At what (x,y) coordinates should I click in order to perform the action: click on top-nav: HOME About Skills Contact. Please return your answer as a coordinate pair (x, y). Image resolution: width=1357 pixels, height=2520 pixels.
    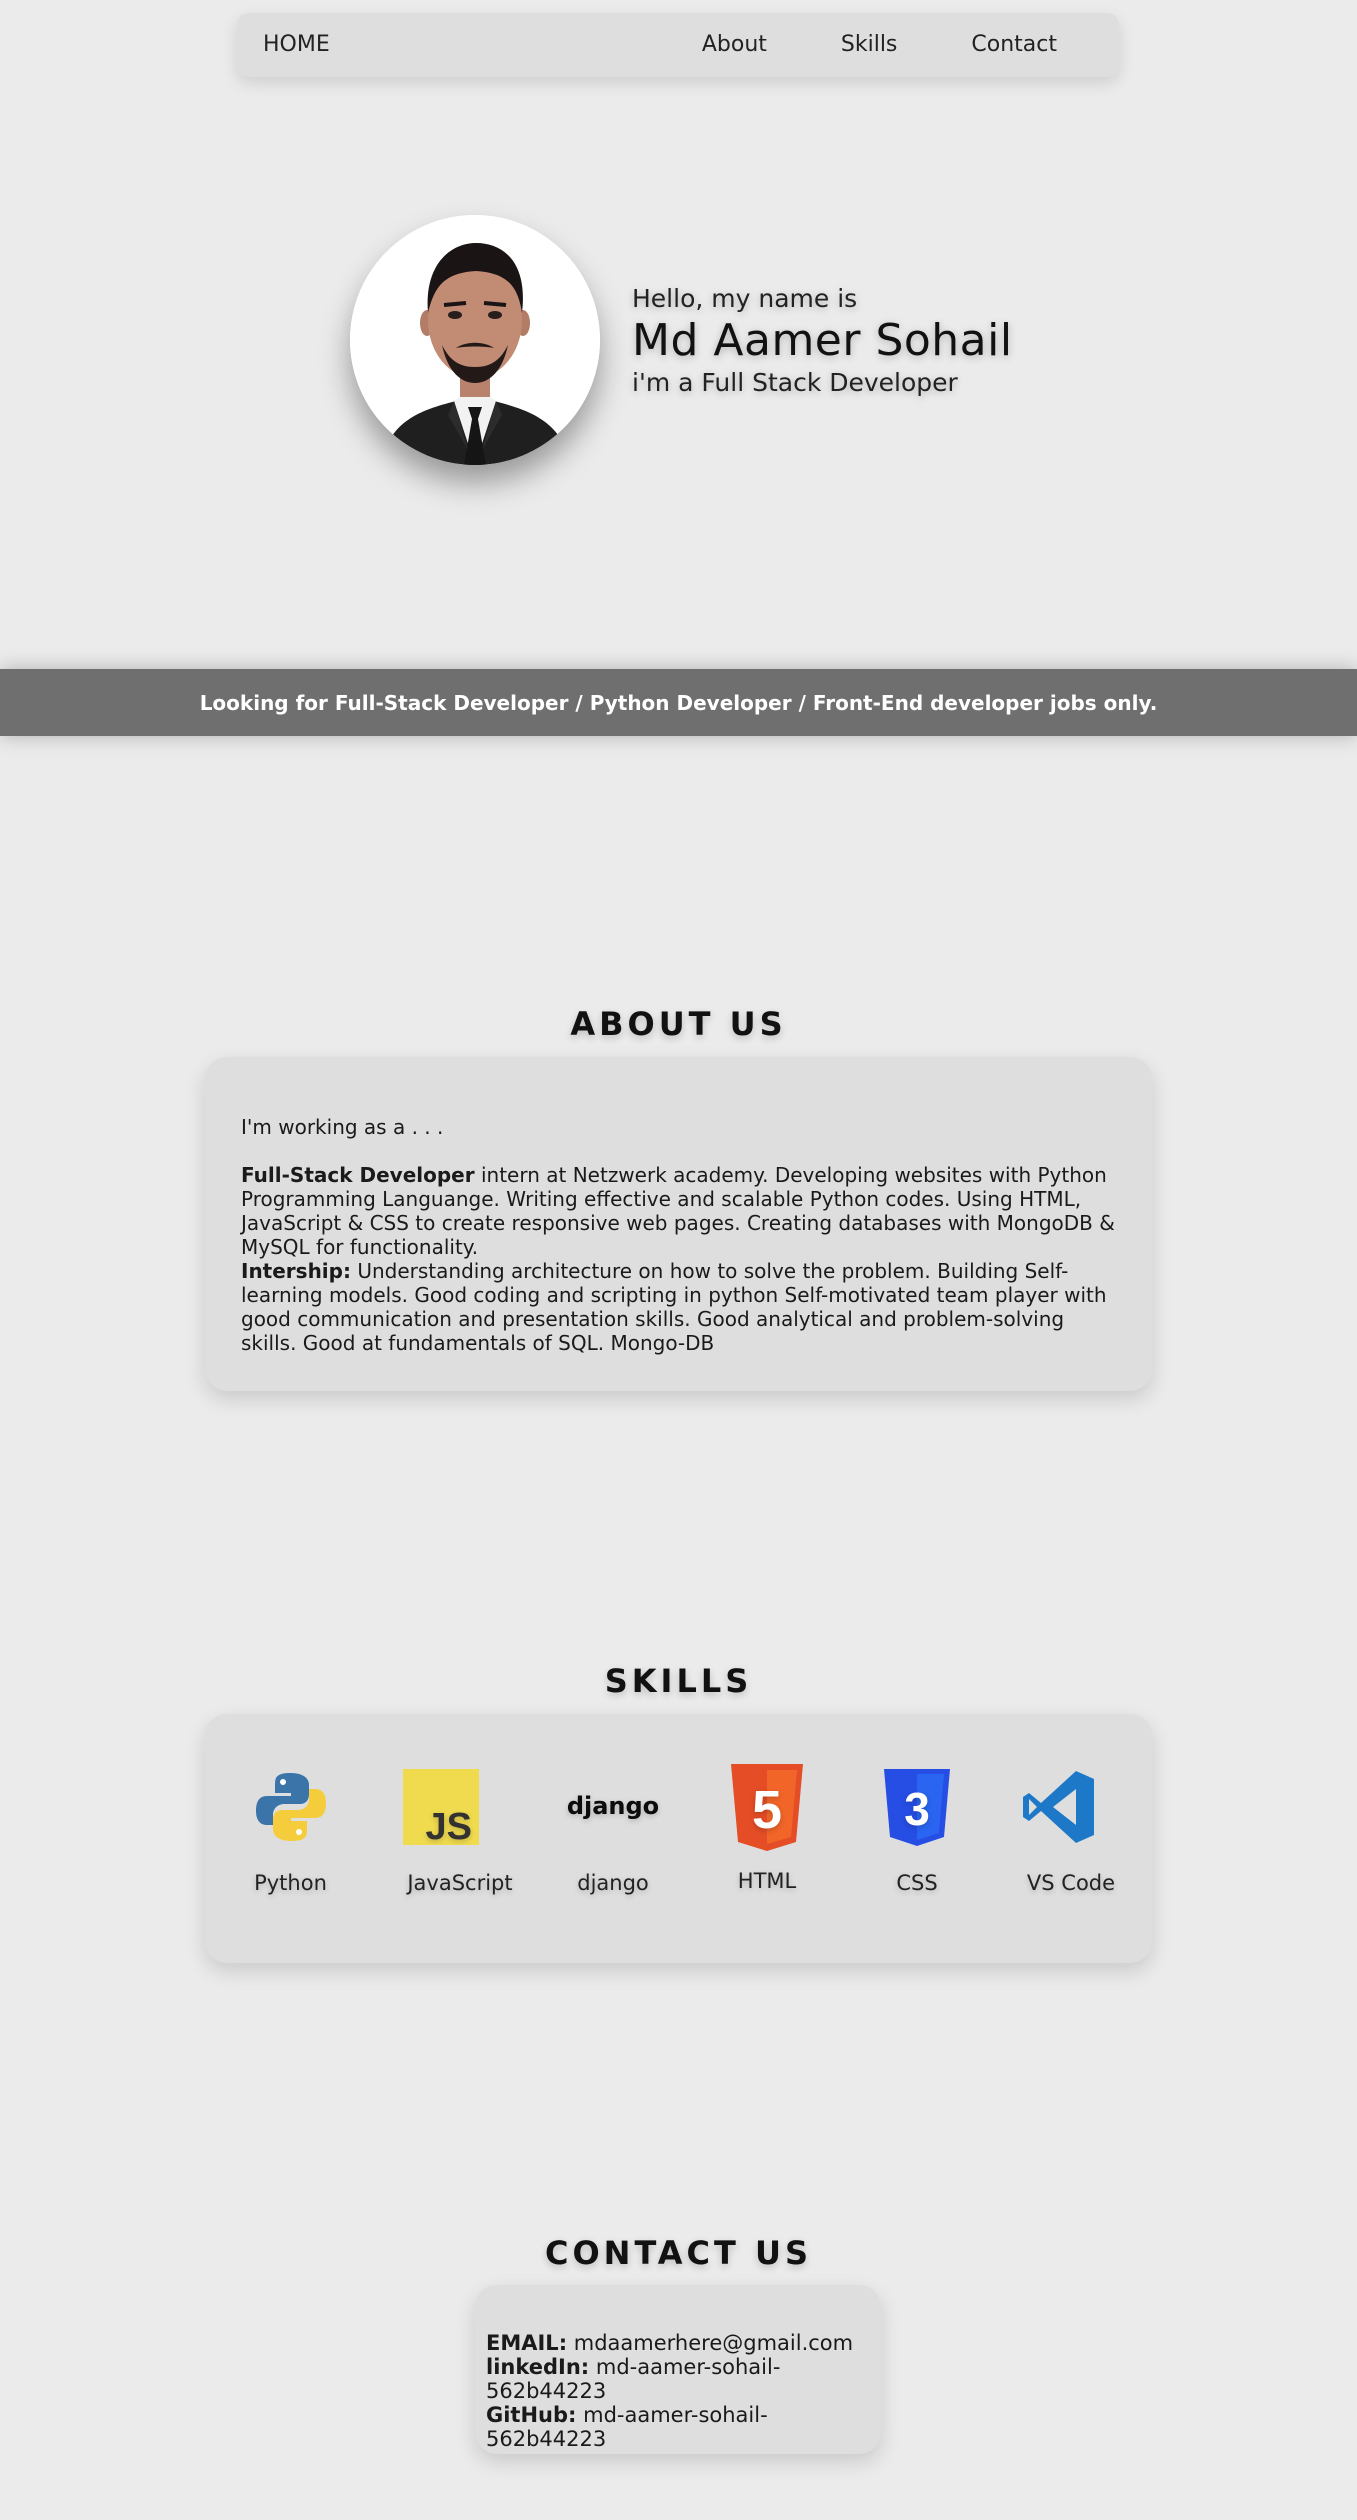
    Looking at the image, I should click on (678, 45).